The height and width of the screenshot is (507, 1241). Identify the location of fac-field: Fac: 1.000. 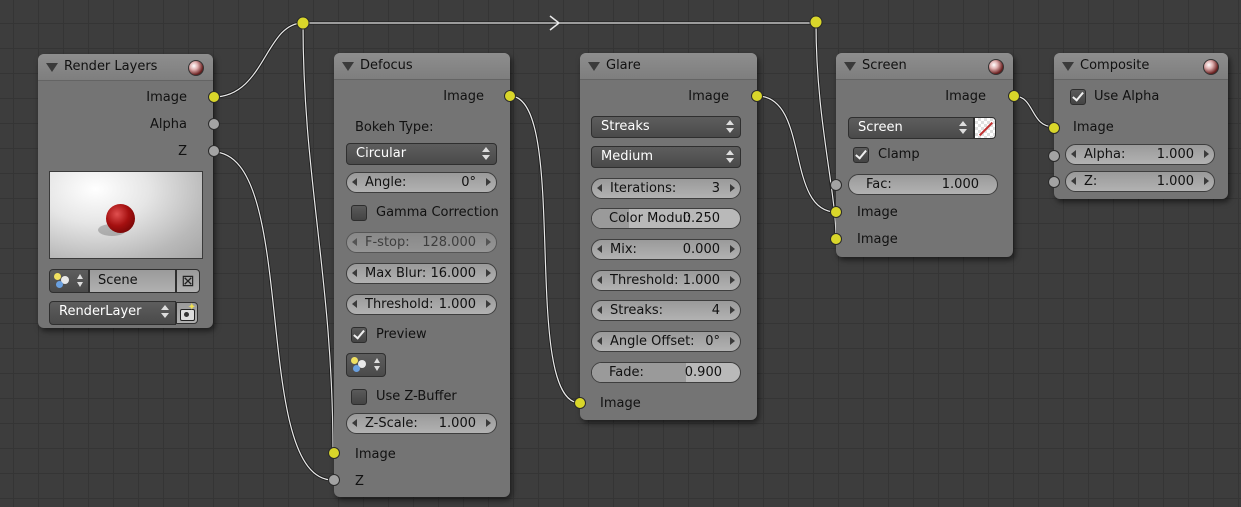
(923, 184).